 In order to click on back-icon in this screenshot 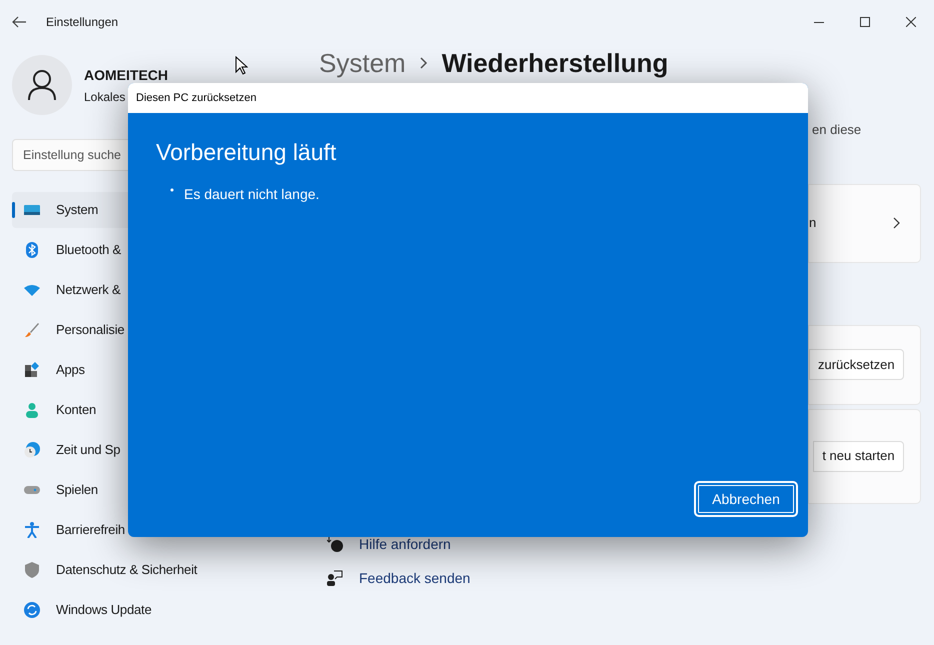, I will do `click(19, 22)`.